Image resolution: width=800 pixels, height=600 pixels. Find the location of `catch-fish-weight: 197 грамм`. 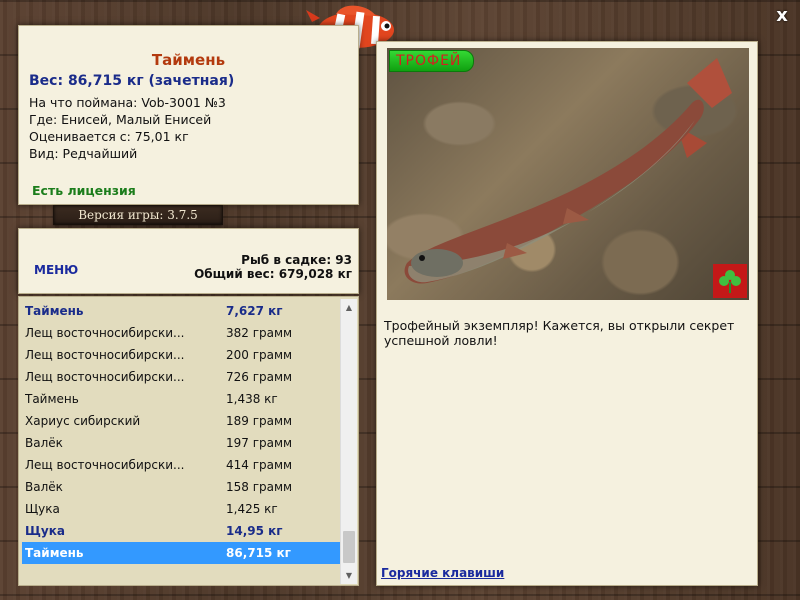

catch-fish-weight: 197 грамм is located at coordinates (259, 443).